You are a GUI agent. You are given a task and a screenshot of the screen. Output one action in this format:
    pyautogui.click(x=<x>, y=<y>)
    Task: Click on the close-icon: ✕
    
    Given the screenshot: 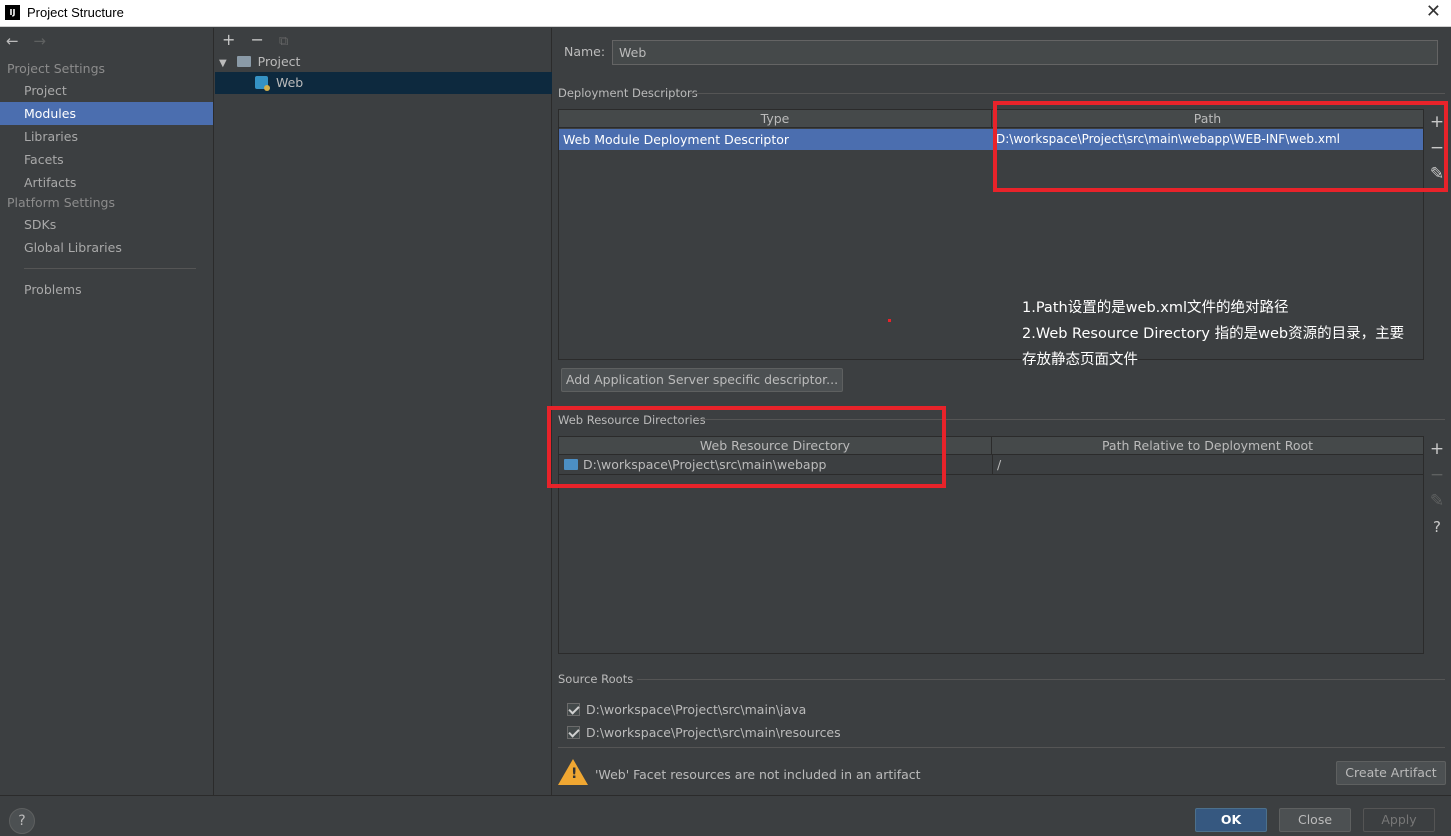 What is the action you would take?
    pyautogui.click(x=1433, y=11)
    